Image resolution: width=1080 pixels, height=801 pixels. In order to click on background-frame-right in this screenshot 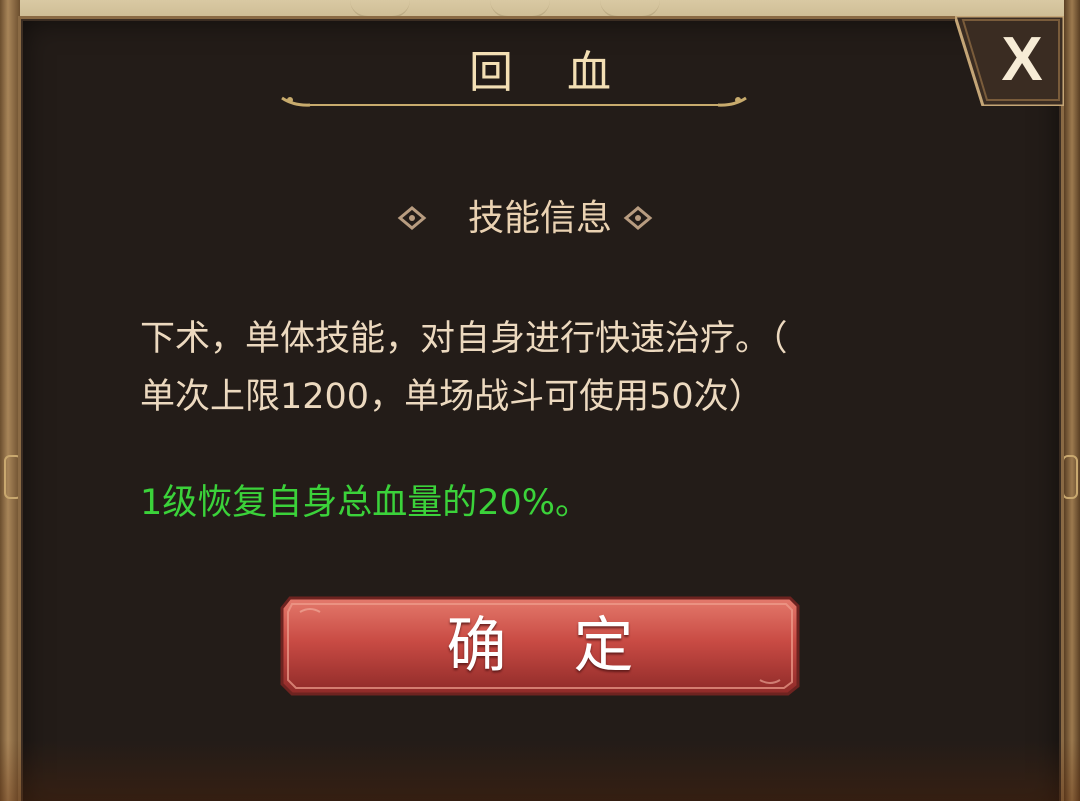, I will do `click(1072, 400)`.